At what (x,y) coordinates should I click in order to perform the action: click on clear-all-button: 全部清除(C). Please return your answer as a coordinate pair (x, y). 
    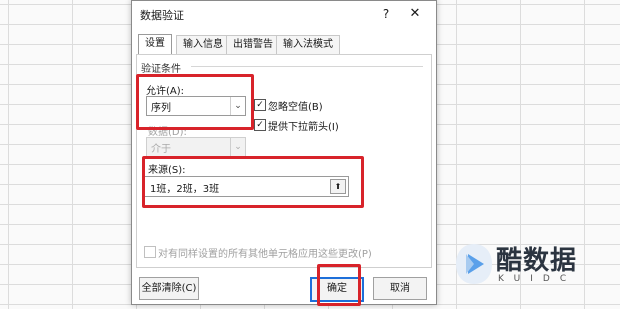
    Looking at the image, I should click on (169, 288).